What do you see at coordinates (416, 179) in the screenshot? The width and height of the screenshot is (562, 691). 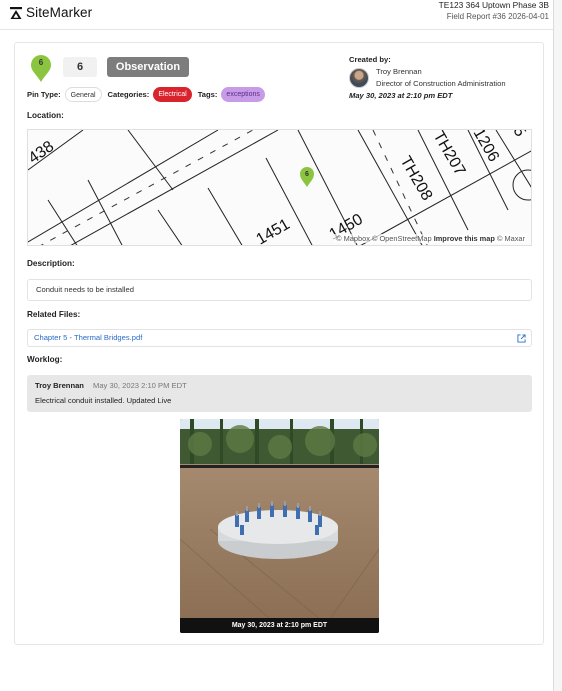 I see `parcel-label: TH208` at bounding box center [416, 179].